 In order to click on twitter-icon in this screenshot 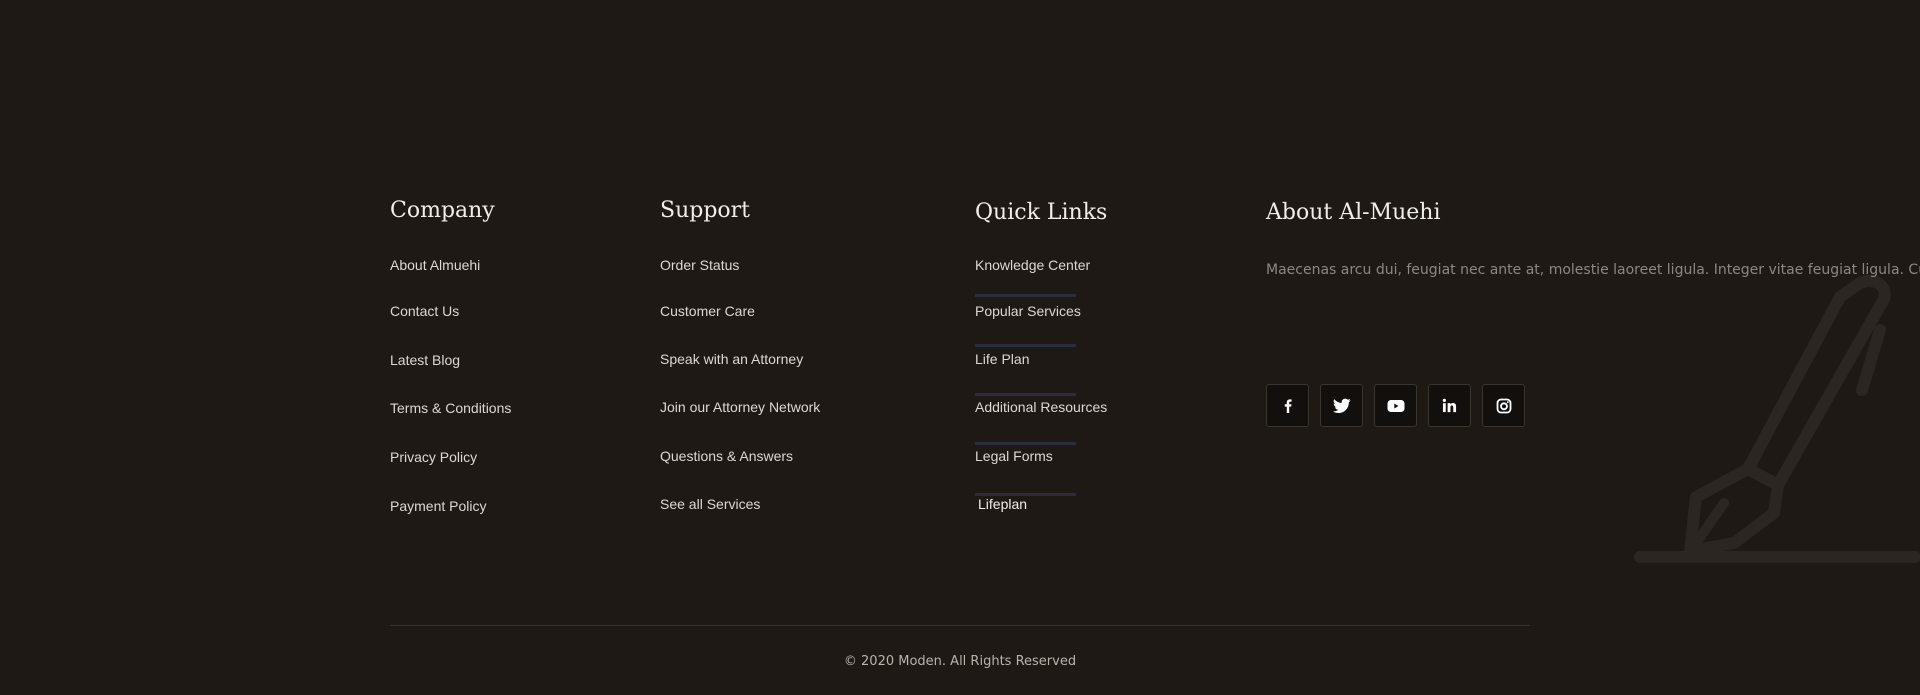, I will do `click(1341, 405)`.